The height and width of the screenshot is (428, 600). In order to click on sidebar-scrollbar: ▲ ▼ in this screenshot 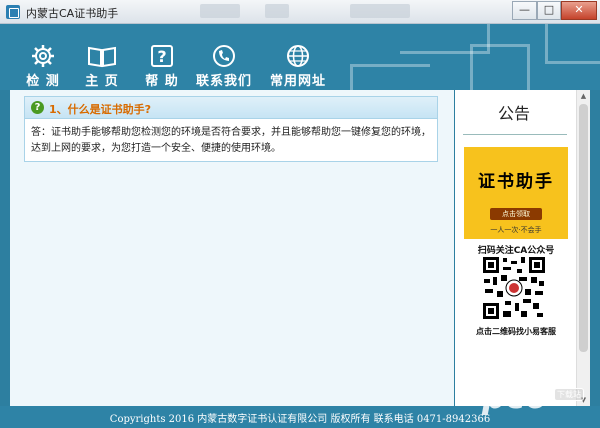, I will do `click(583, 248)`.